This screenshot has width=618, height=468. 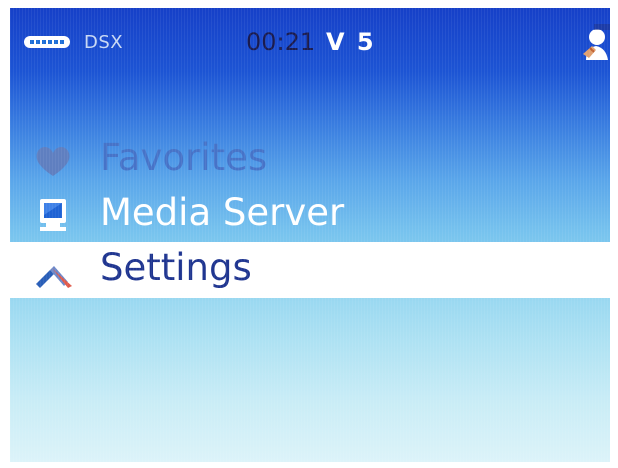 What do you see at coordinates (310, 159) in the screenshot?
I see `menu-item-favorites: Favorites` at bounding box center [310, 159].